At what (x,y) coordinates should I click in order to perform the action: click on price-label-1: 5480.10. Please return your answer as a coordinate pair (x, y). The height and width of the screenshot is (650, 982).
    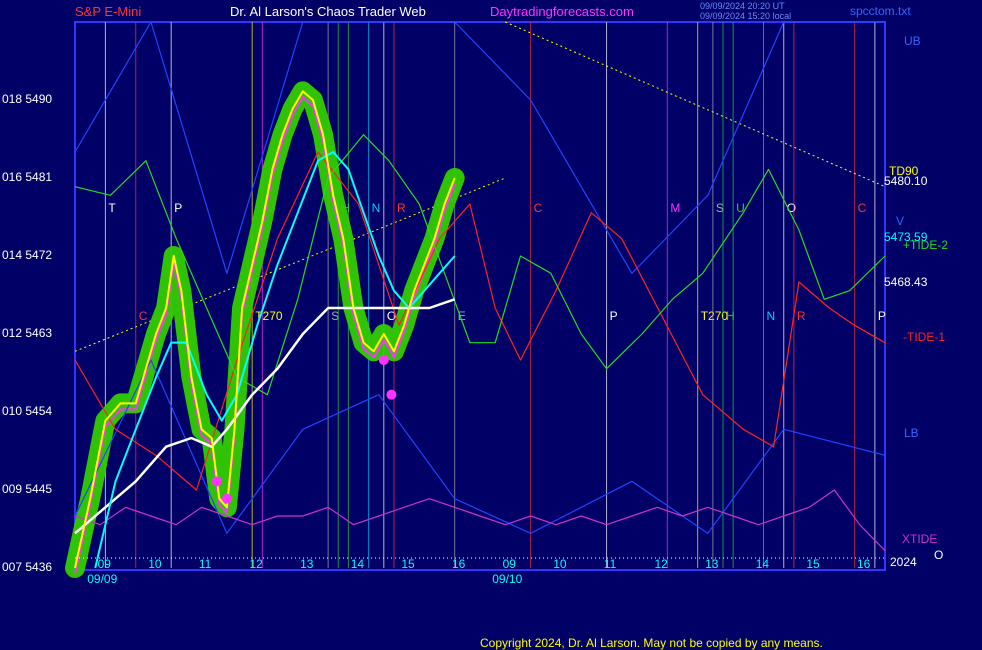
    Looking at the image, I should click on (906, 181).